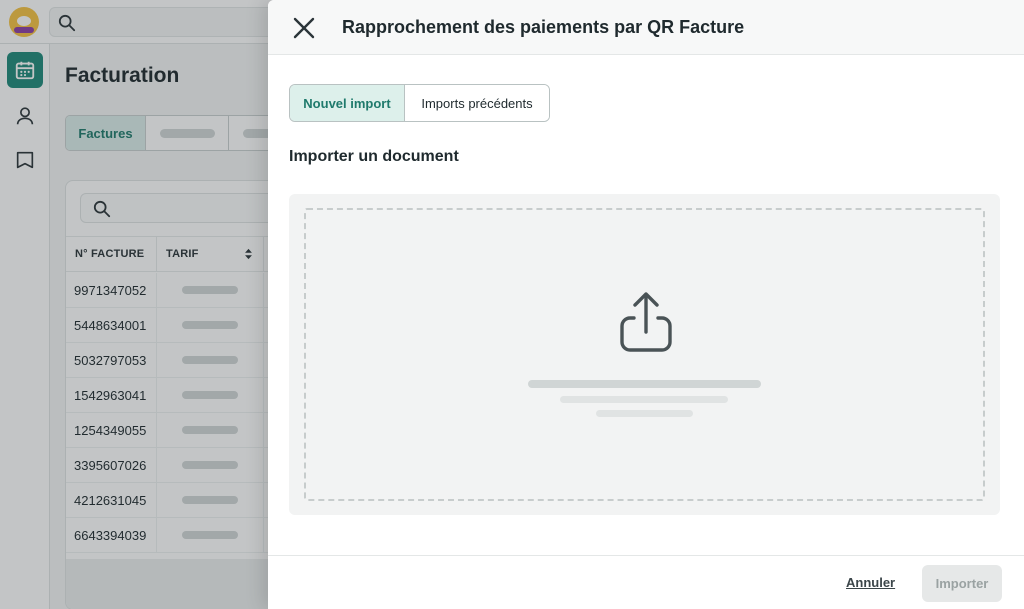 The image size is (1024, 609). Describe the element at coordinates (477, 103) in the screenshot. I see `tab-previous-imports: Imports précédents` at that location.